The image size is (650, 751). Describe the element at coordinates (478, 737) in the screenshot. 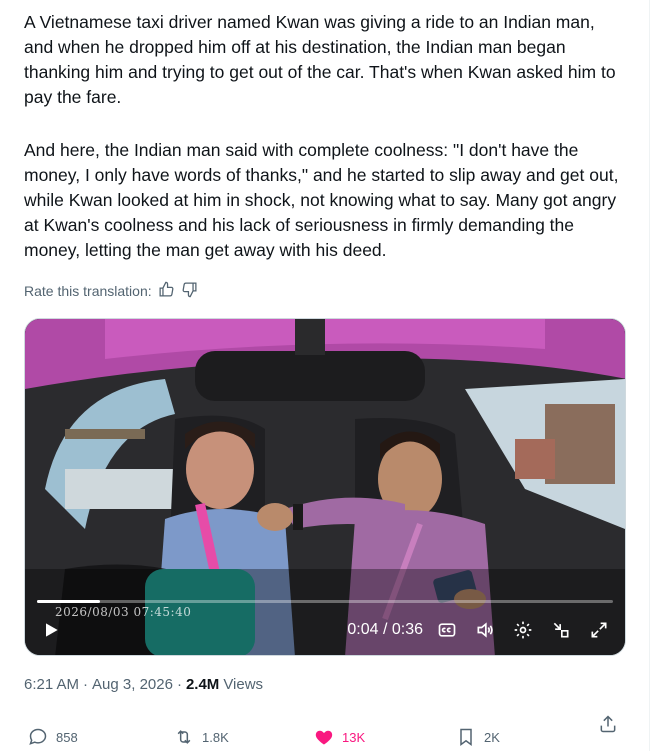

I see `bookmark-button: 2K` at that location.